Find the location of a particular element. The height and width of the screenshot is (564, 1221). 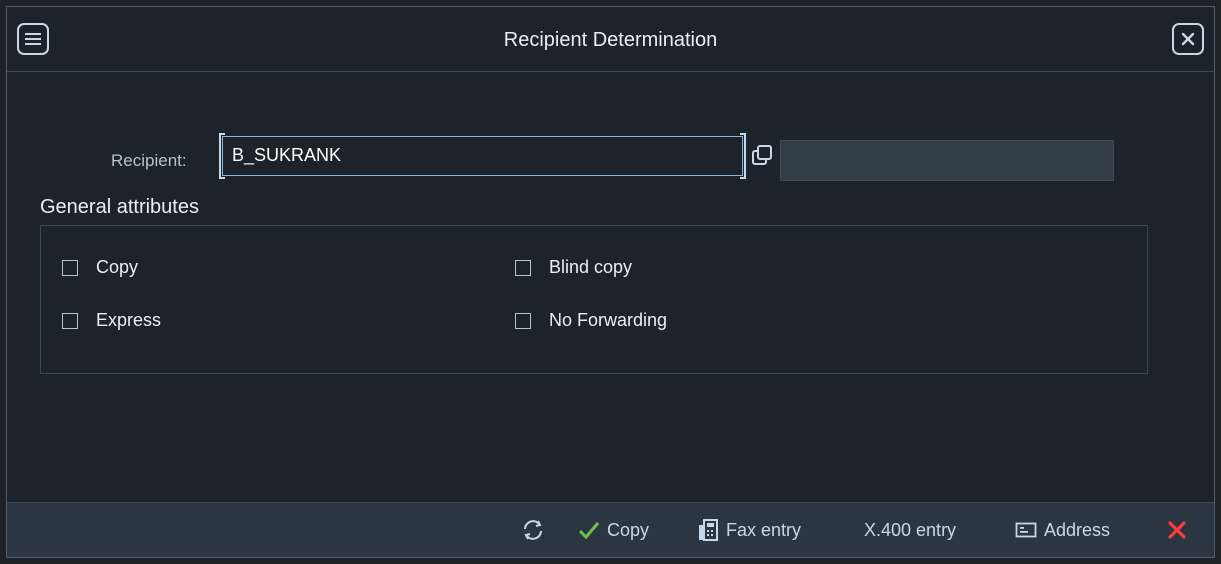

x400-entry-label: X.400 entry is located at coordinates (910, 529).